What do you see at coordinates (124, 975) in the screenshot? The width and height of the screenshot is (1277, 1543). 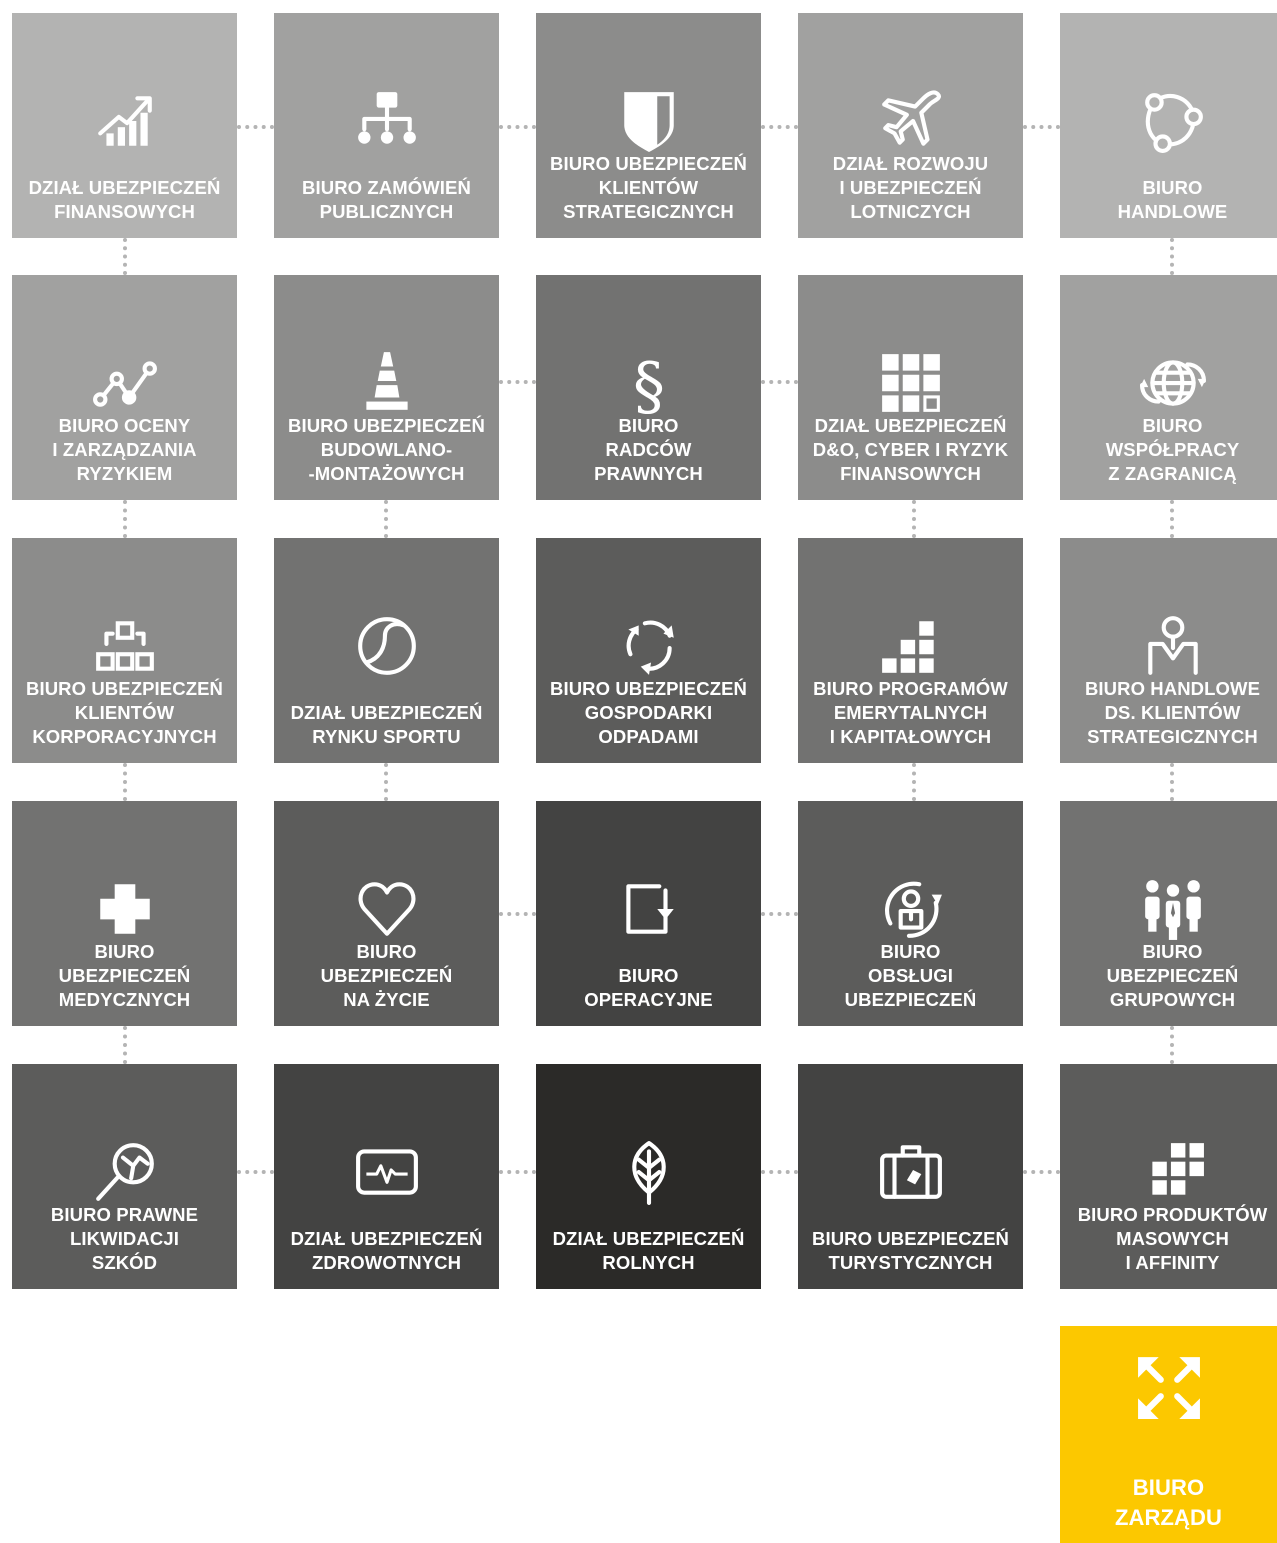 I see `tile-label: BIURO UBEZPIECZEŃ MEDYCZNYCH` at bounding box center [124, 975].